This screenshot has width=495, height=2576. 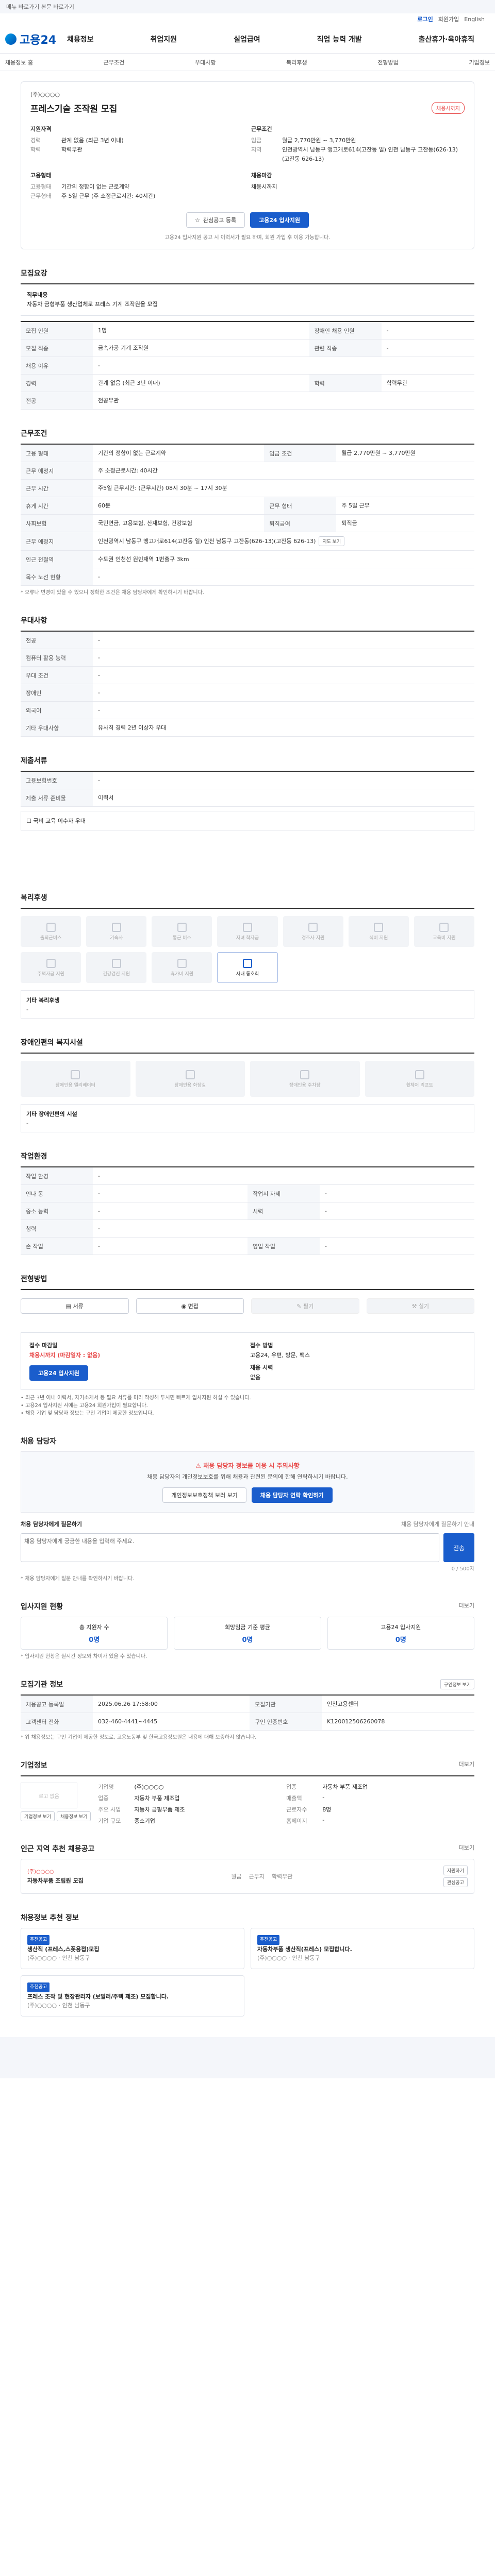 I want to click on scrap-button: ☆ 관심공고 등록, so click(x=215, y=220).